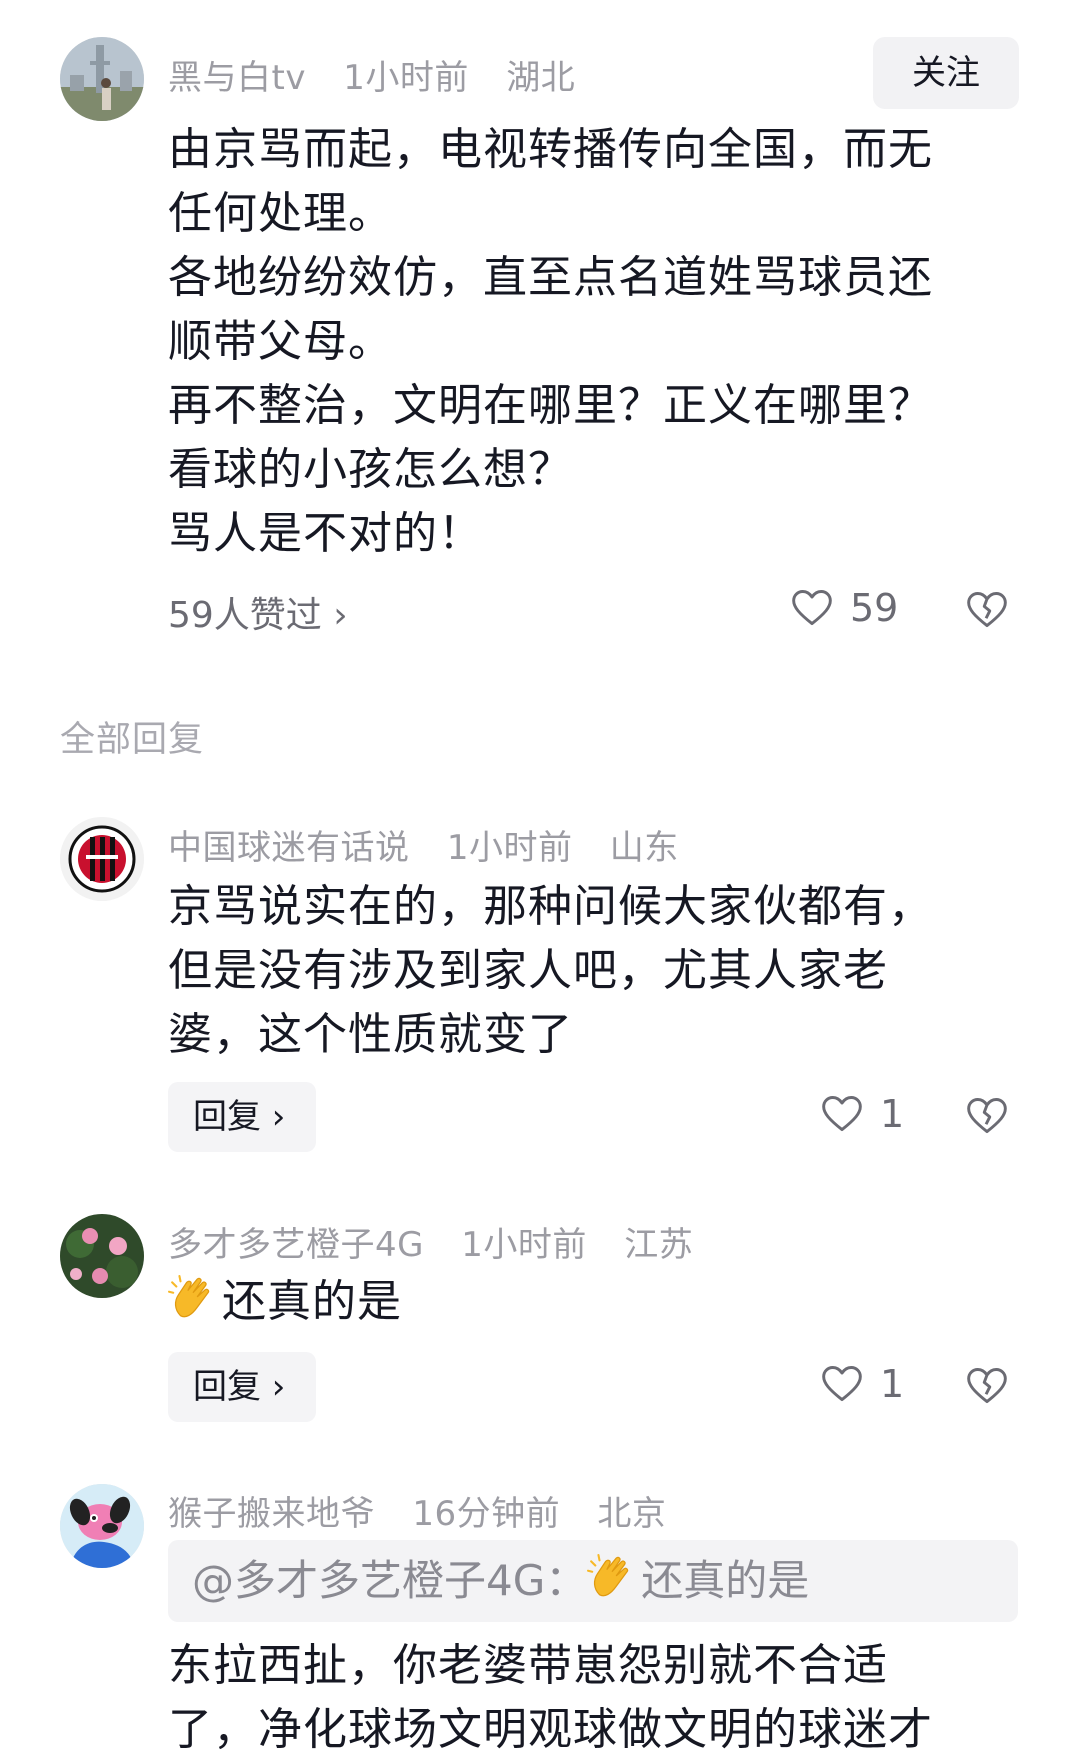 This screenshot has height=1762, width=1080. What do you see at coordinates (550, 1729) in the screenshot?
I see `comment-line: 了，净化球场文明观球做文明的球迷才` at bounding box center [550, 1729].